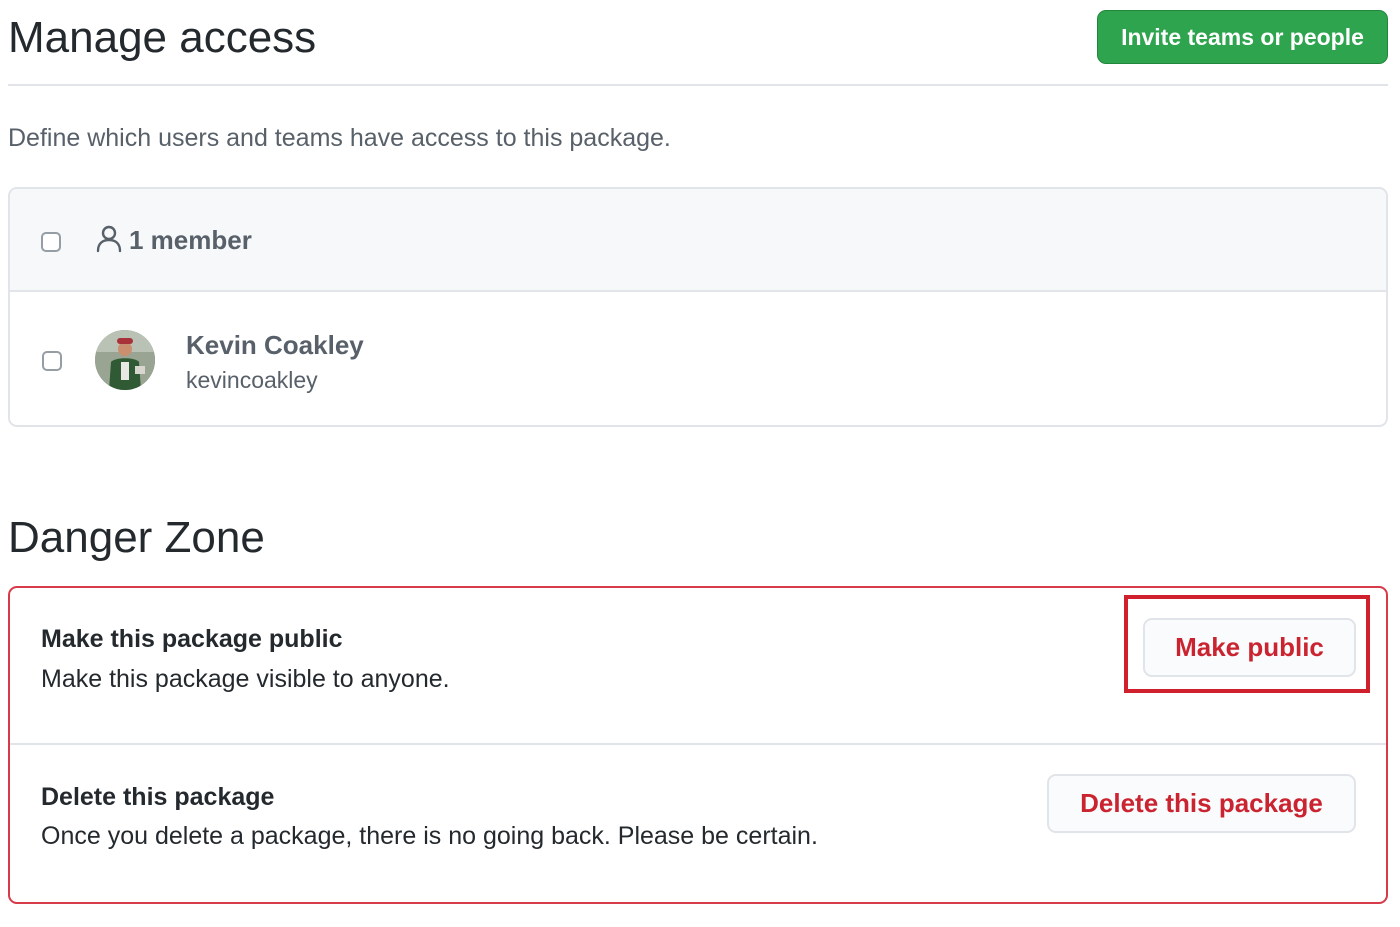  What do you see at coordinates (1249, 647) in the screenshot?
I see `make-public-button: Make public` at bounding box center [1249, 647].